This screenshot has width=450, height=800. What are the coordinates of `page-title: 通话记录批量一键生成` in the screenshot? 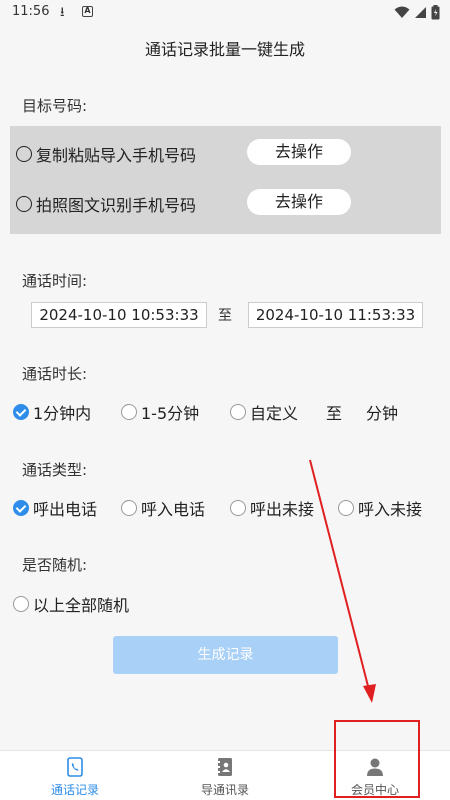 It's located at (224, 49).